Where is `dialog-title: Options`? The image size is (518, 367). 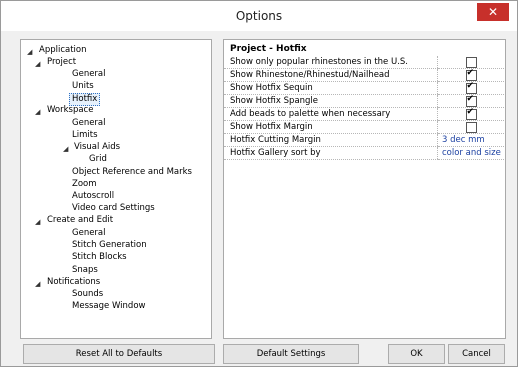
dialog-title: Options is located at coordinates (259, 16).